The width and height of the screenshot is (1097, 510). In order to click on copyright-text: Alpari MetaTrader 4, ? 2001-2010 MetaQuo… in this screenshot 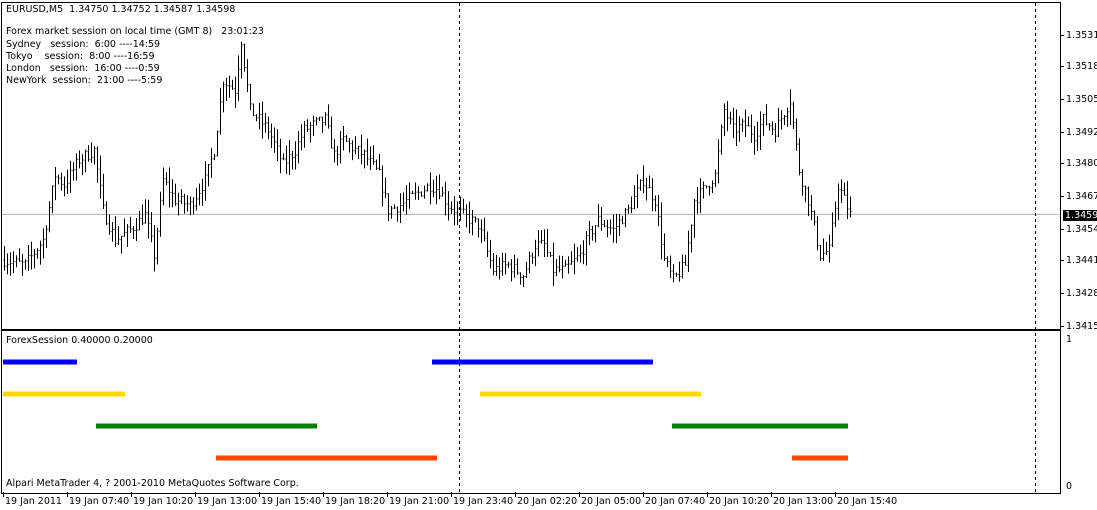, I will do `click(152, 483)`.